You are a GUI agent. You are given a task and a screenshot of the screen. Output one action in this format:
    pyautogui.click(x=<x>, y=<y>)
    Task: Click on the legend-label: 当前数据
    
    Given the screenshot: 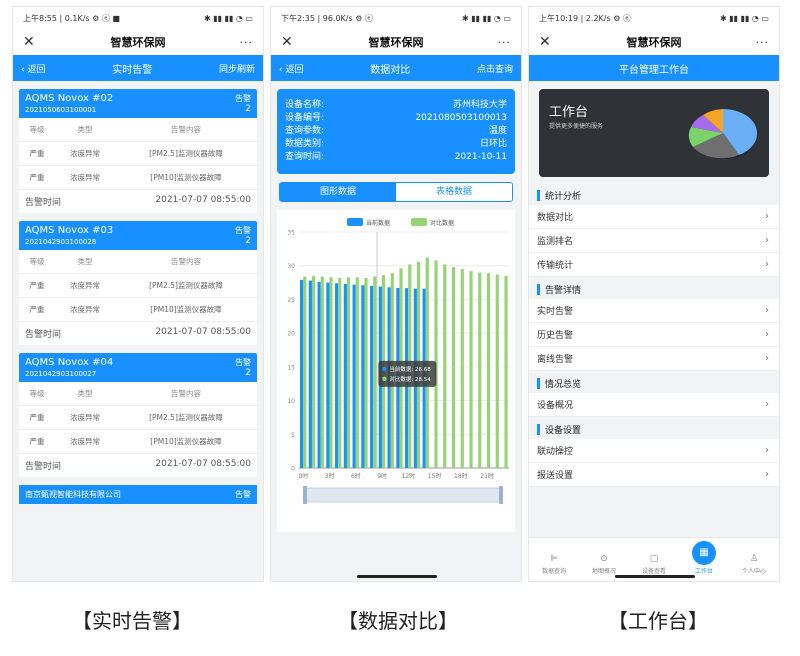 What is the action you would take?
    pyautogui.click(x=378, y=223)
    